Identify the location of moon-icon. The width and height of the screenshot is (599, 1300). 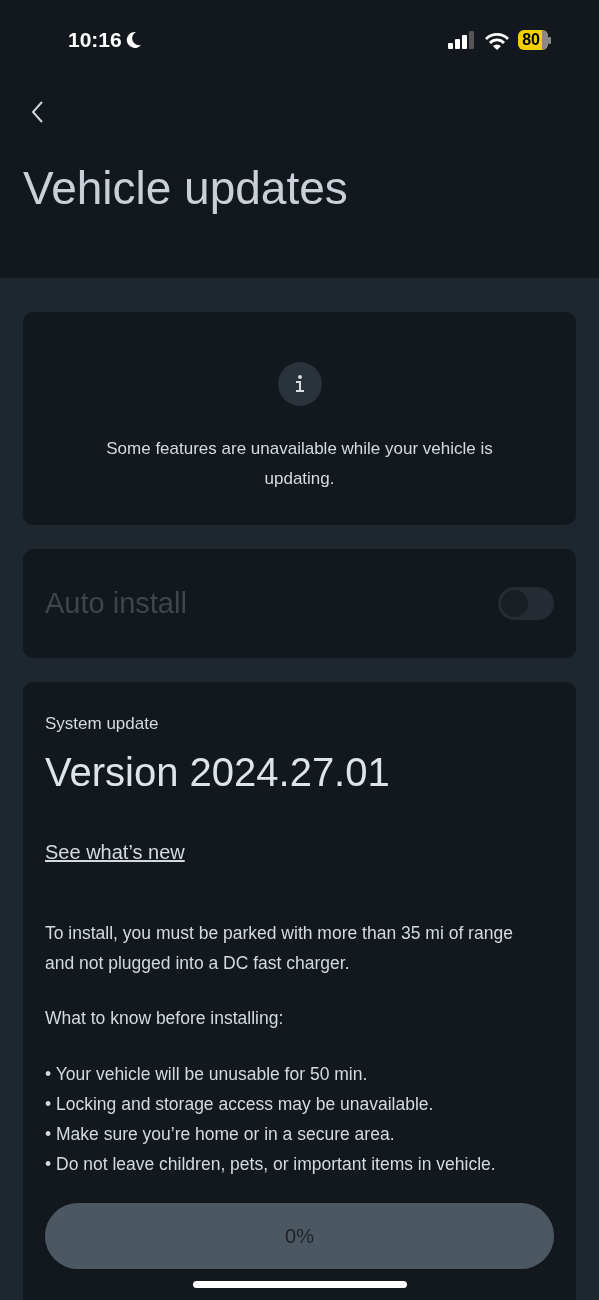
(133, 40).